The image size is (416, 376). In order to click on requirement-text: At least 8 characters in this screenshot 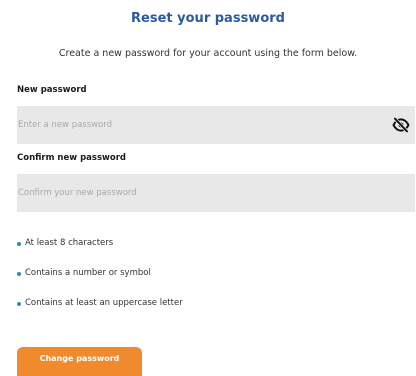, I will do `click(69, 243)`.